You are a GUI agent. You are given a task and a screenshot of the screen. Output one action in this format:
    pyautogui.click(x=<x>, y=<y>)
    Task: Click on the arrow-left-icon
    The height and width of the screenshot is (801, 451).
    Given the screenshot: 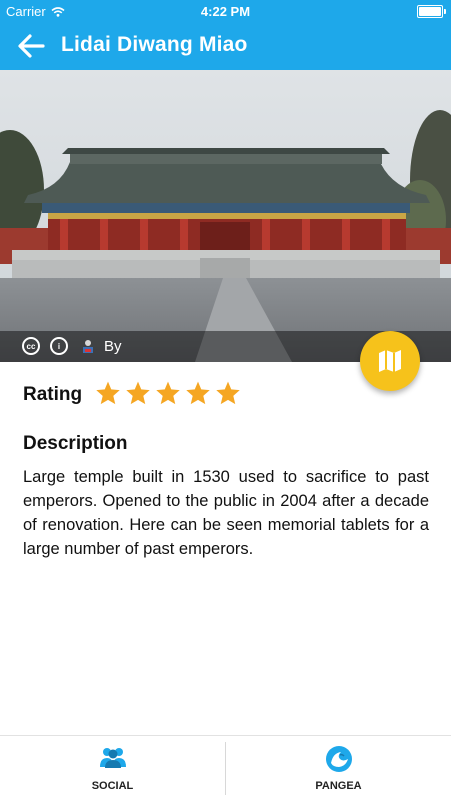 What is the action you would take?
    pyautogui.click(x=31, y=46)
    